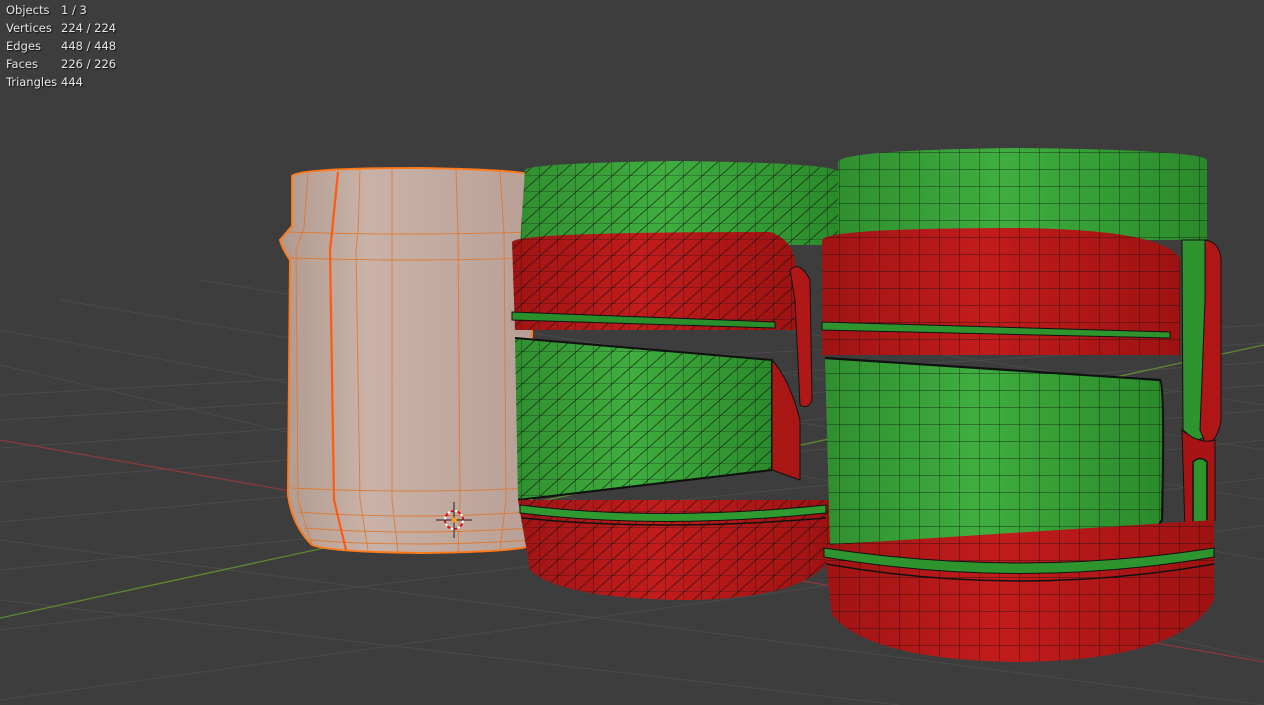 The image size is (1264, 705). Describe the element at coordinates (28, 10) in the screenshot. I see `stat-label: Objects` at that location.